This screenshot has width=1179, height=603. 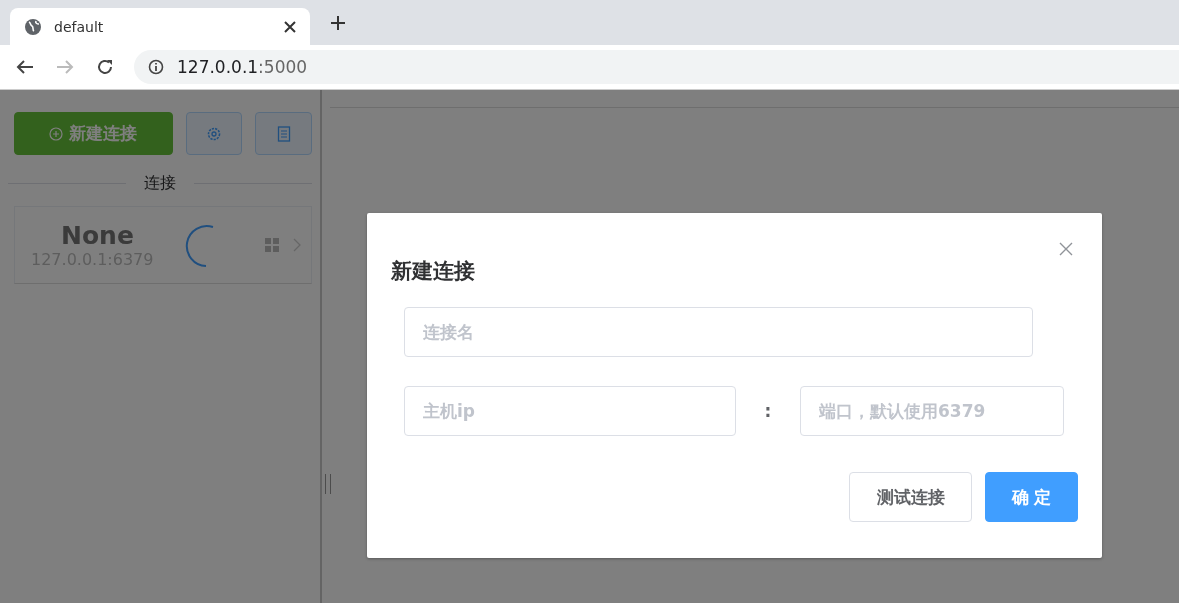 I want to click on connection-name-field: 连接名, so click(x=718, y=332).